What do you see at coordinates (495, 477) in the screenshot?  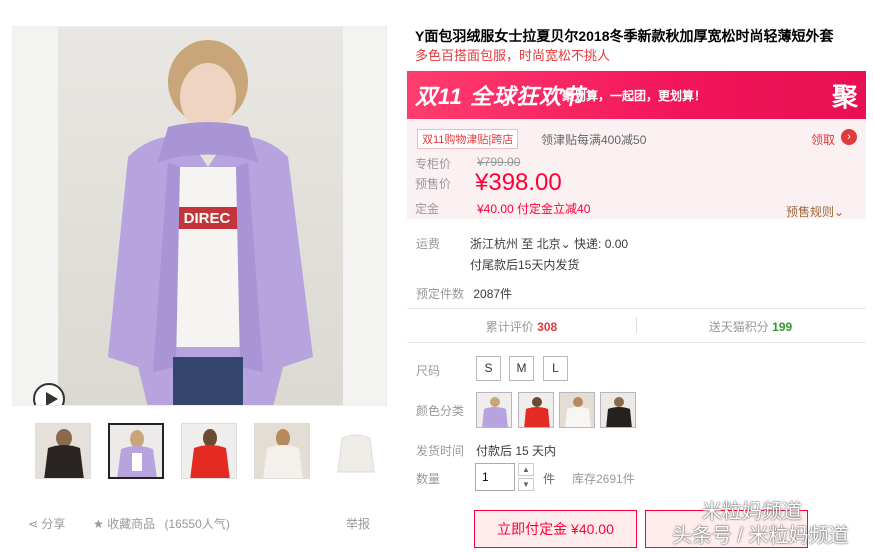 I see `quantity-input` at bounding box center [495, 477].